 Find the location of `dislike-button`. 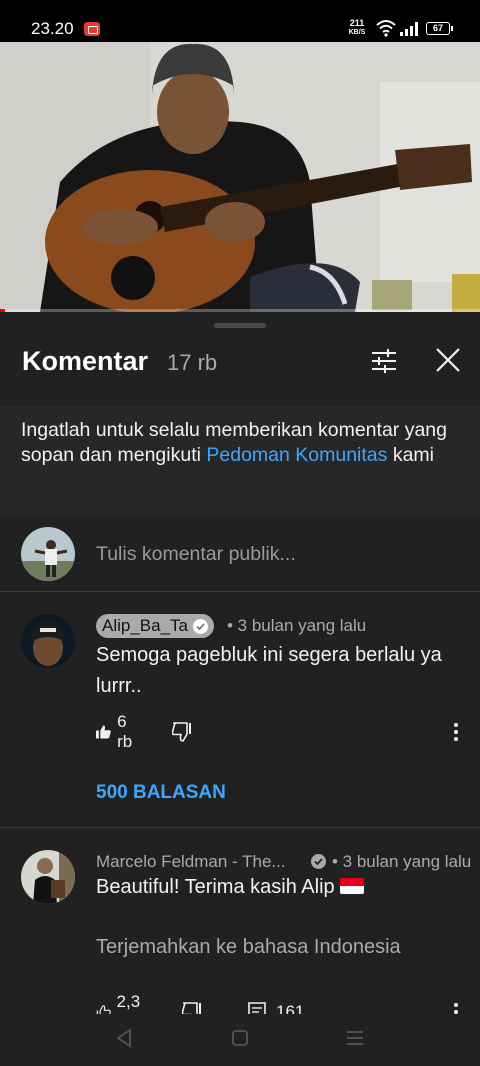

dislike-button is located at coordinates (182, 732).